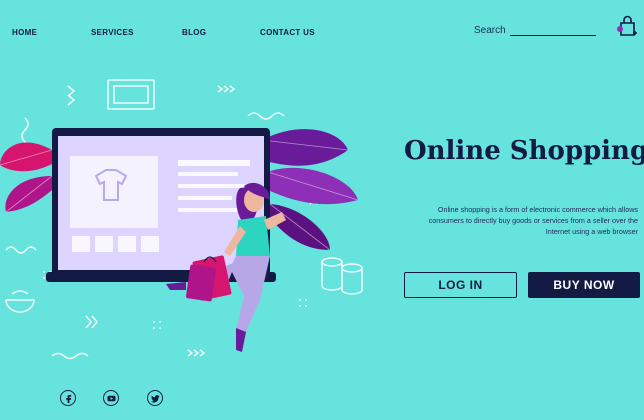 This screenshot has height=420, width=644. What do you see at coordinates (584, 285) in the screenshot?
I see `buy-now-button: BUY NOW` at bounding box center [584, 285].